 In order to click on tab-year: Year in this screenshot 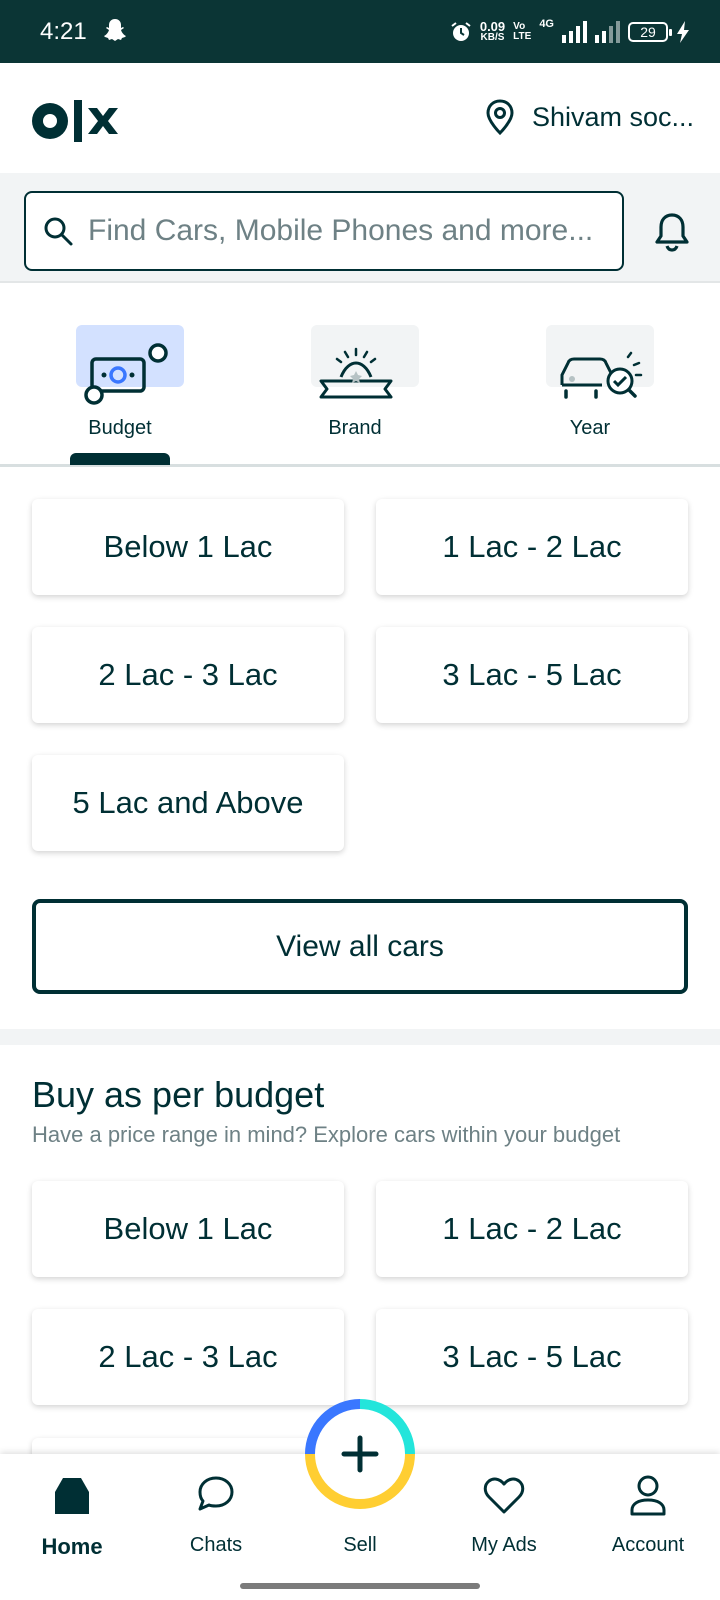, I will do `click(590, 395)`.